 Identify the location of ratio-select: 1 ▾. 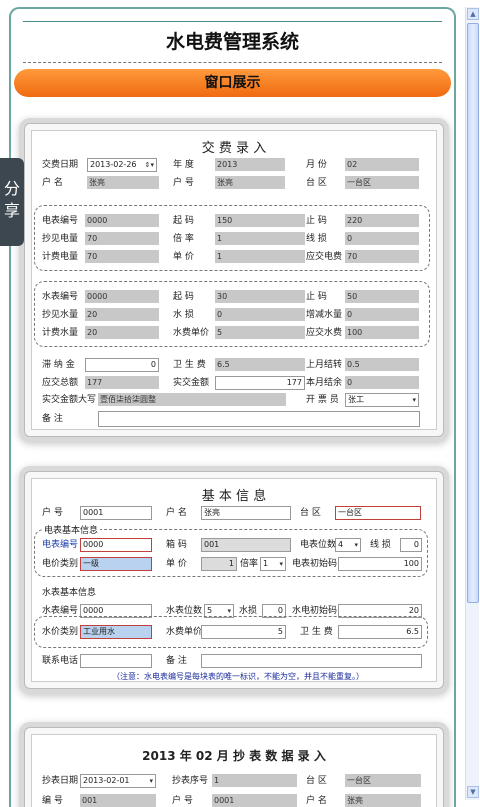
(273, 564).